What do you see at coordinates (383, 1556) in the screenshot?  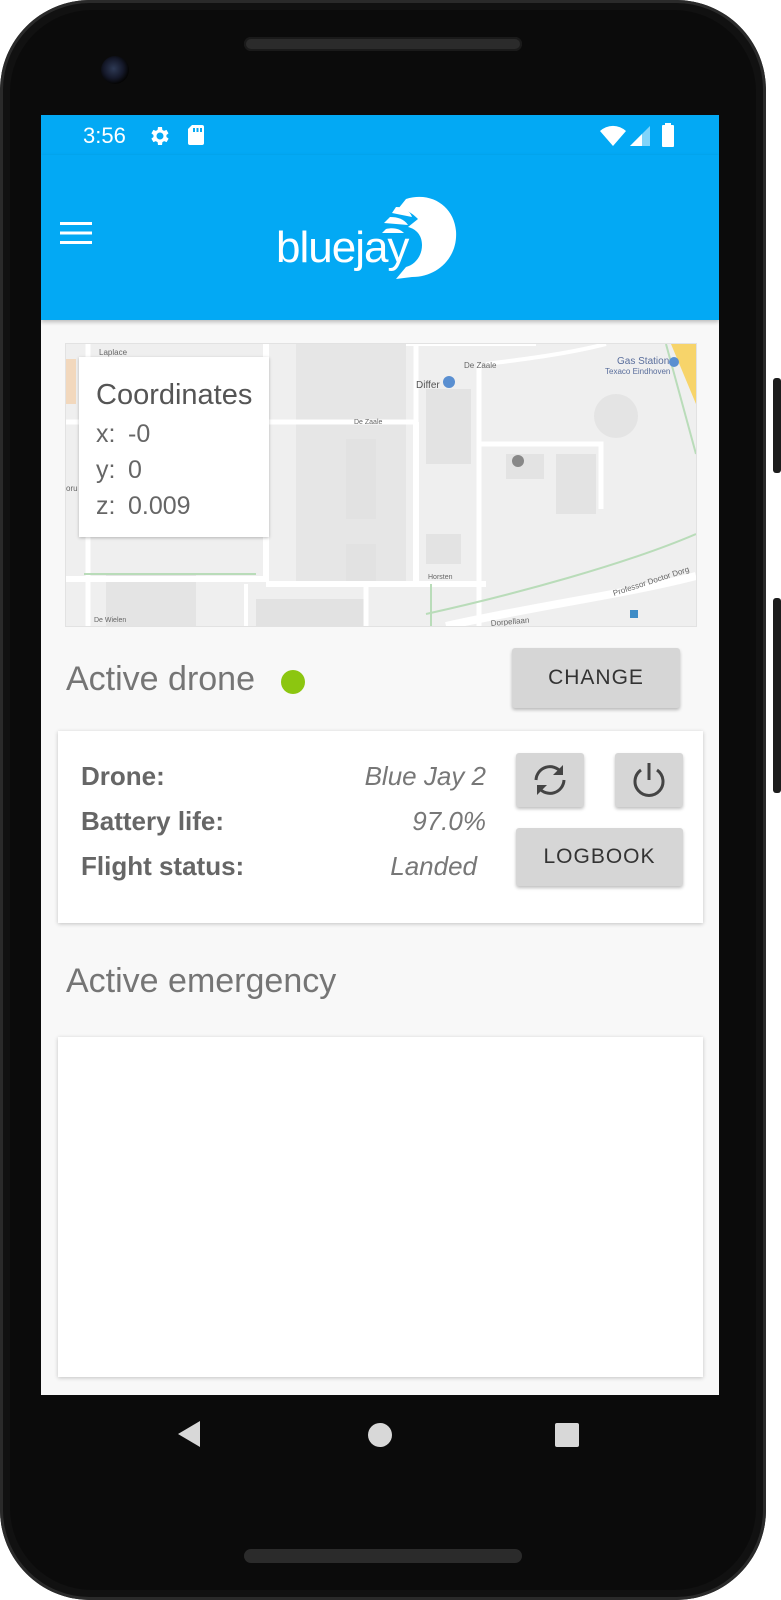 I see `bottom-speaker` at bounding box center [383, 1556].